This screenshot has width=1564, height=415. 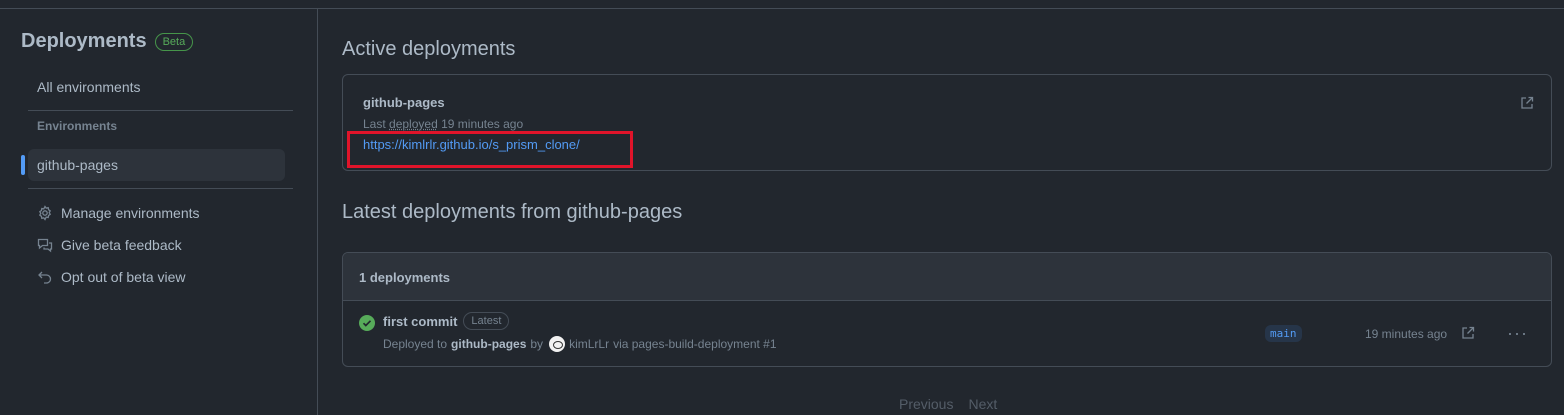 I want to click on active-deployments-heading: Active deployments, so click(x=429, y=49).